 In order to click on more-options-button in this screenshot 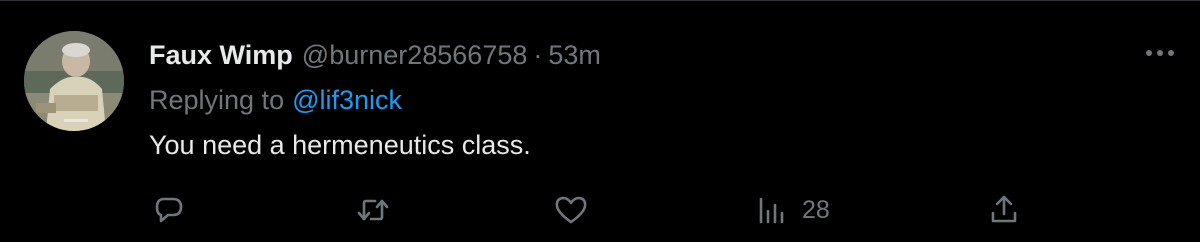, I will do `click(1160, 53)`.